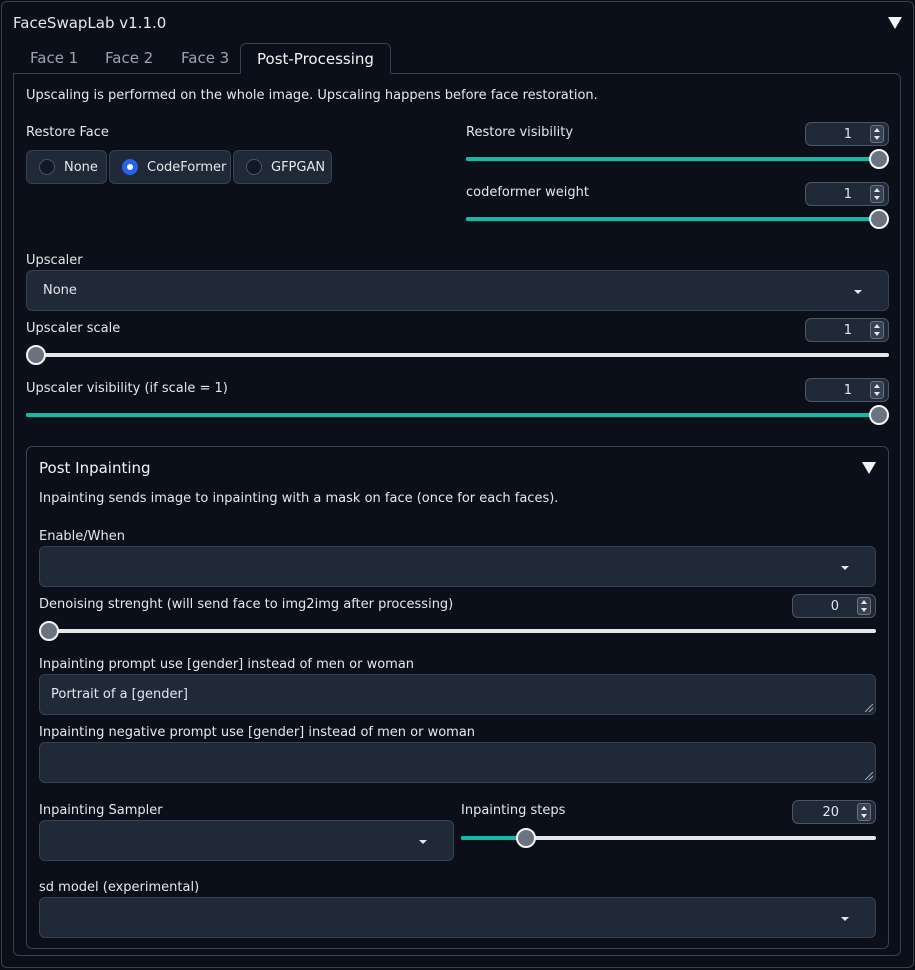 The image size is (915, 970). I want to click on radio-gfpgan: GFPGAN, so click(282, 167).